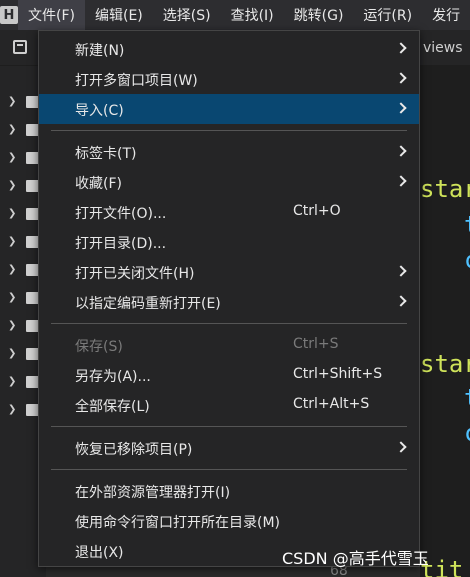 The image size is (470, 577). What do you see at coordinates (229, 49) in the screenshot?
I see `menu-item-new: 新建(N)` at bounding box center [229, 49].